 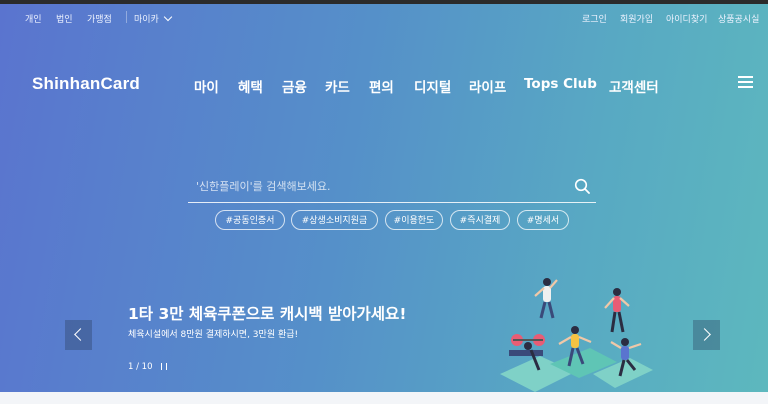 What do you see at coordinates (745, 82) in the screenshot?
I see `hamburger-menu-icon` at bounding box center [745, 82].